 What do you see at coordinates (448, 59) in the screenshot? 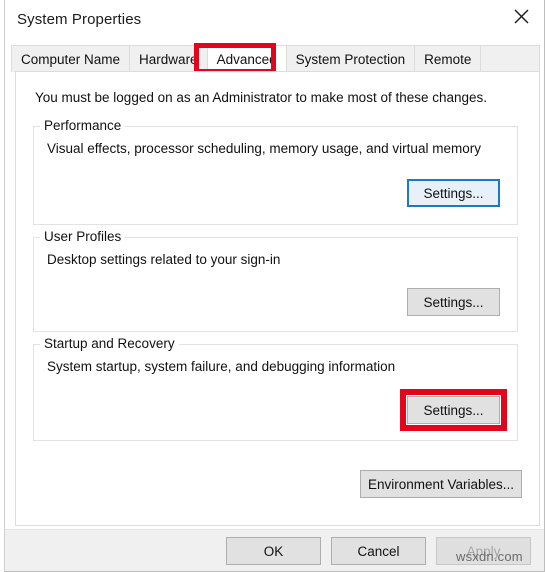
I see `tab-remote: Remote` at bounding box center [448, 59].